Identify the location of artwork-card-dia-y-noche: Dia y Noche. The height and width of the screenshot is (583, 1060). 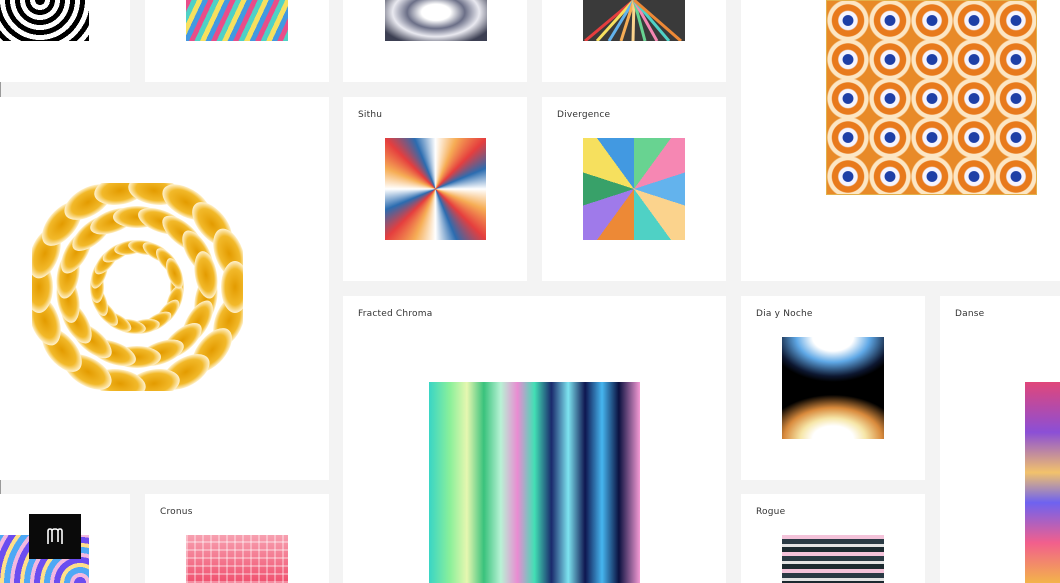
(833, 388).